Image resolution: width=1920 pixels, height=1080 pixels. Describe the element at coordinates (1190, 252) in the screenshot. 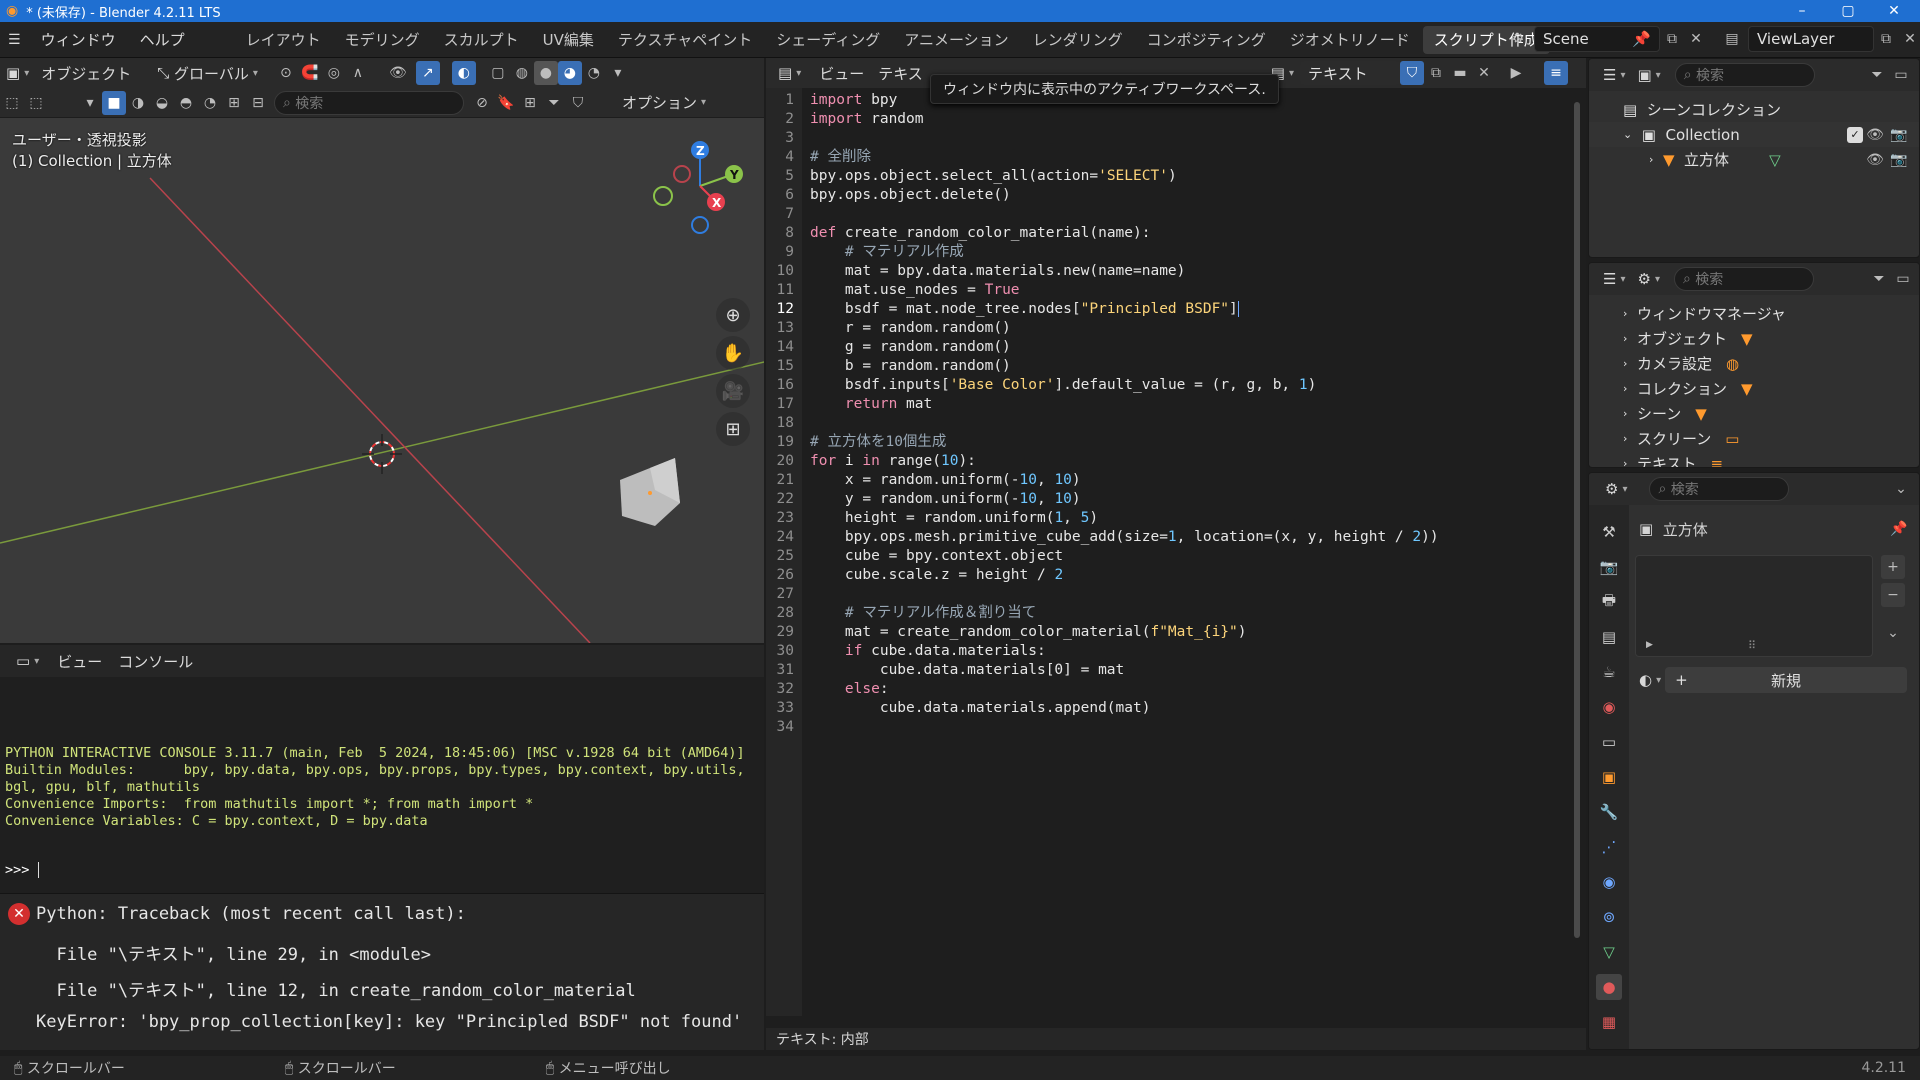

I see `code-line: # マテリアル作成` at that location.